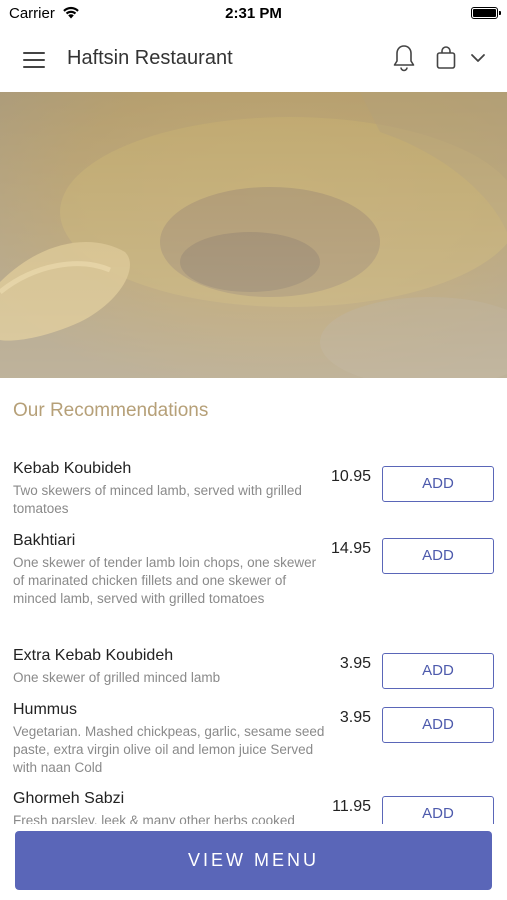 The height and width of the screenshot is (900, 507). What do you see at coordinates (34, 60) in the screenshot?
I see `menu-icon` at bounding box center [34, 60].